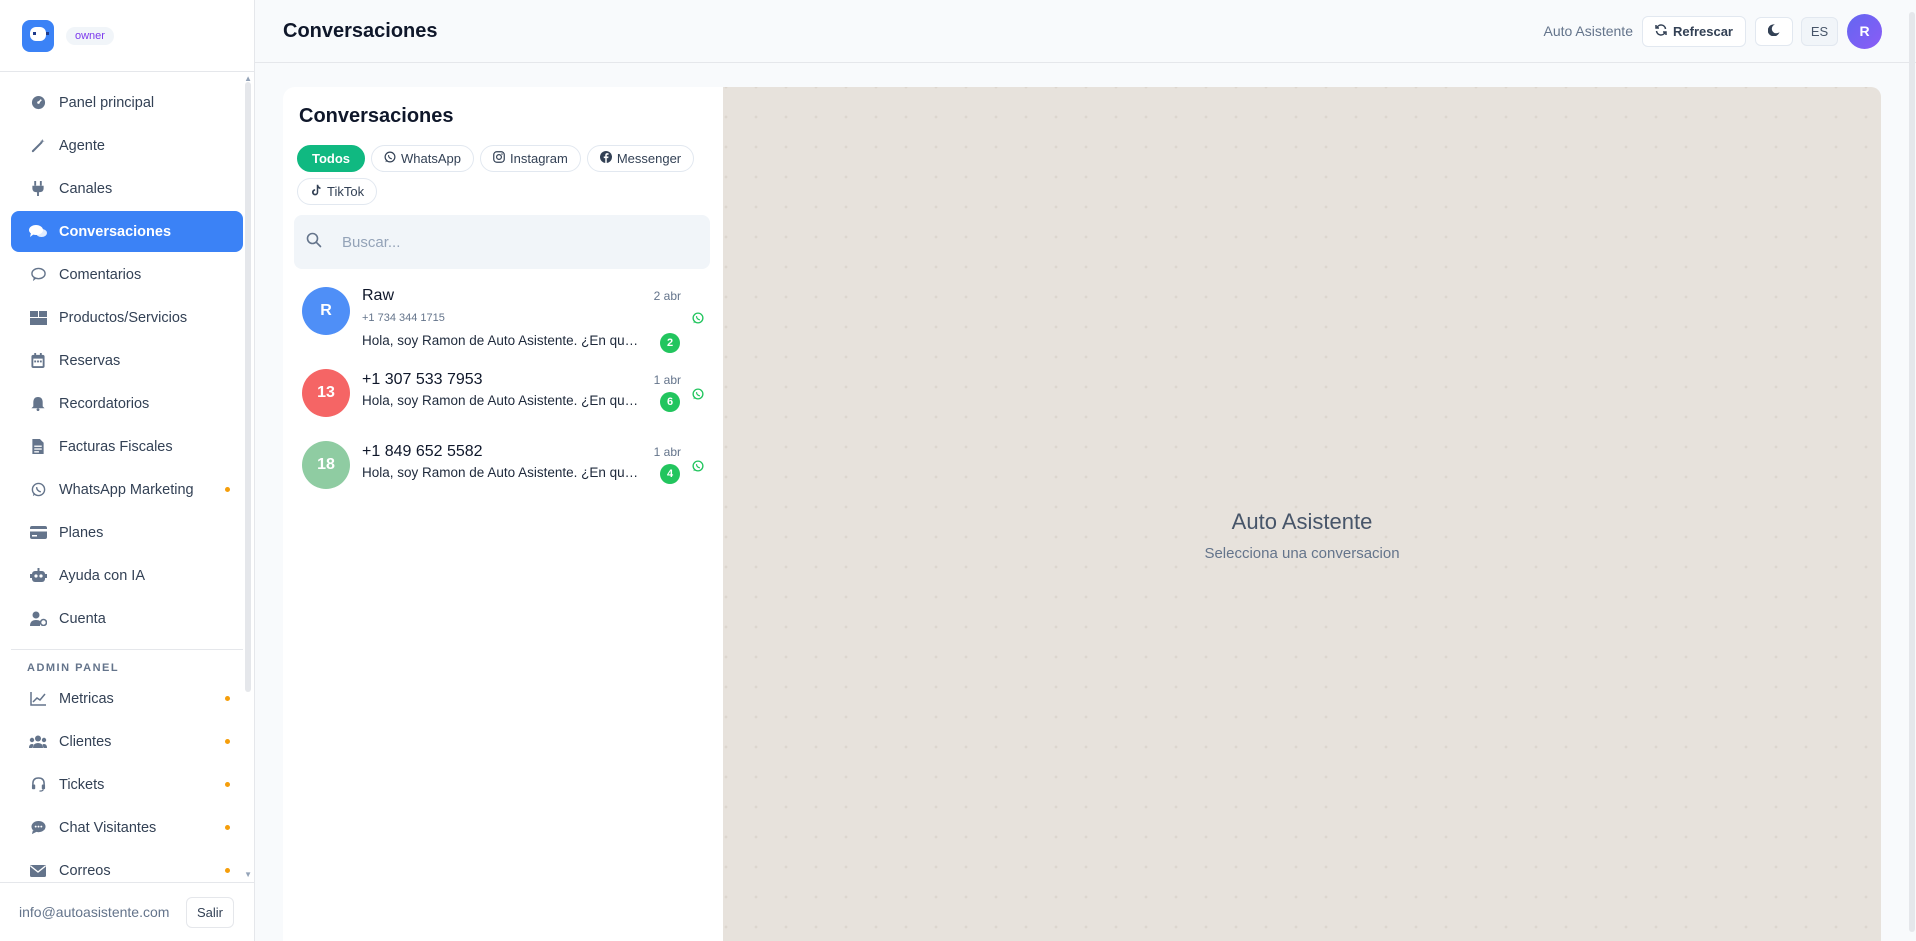 This screenshot has height=941, width=1916. I want to click on sidebar-item-metricas: Metricas, so click(127, 698).